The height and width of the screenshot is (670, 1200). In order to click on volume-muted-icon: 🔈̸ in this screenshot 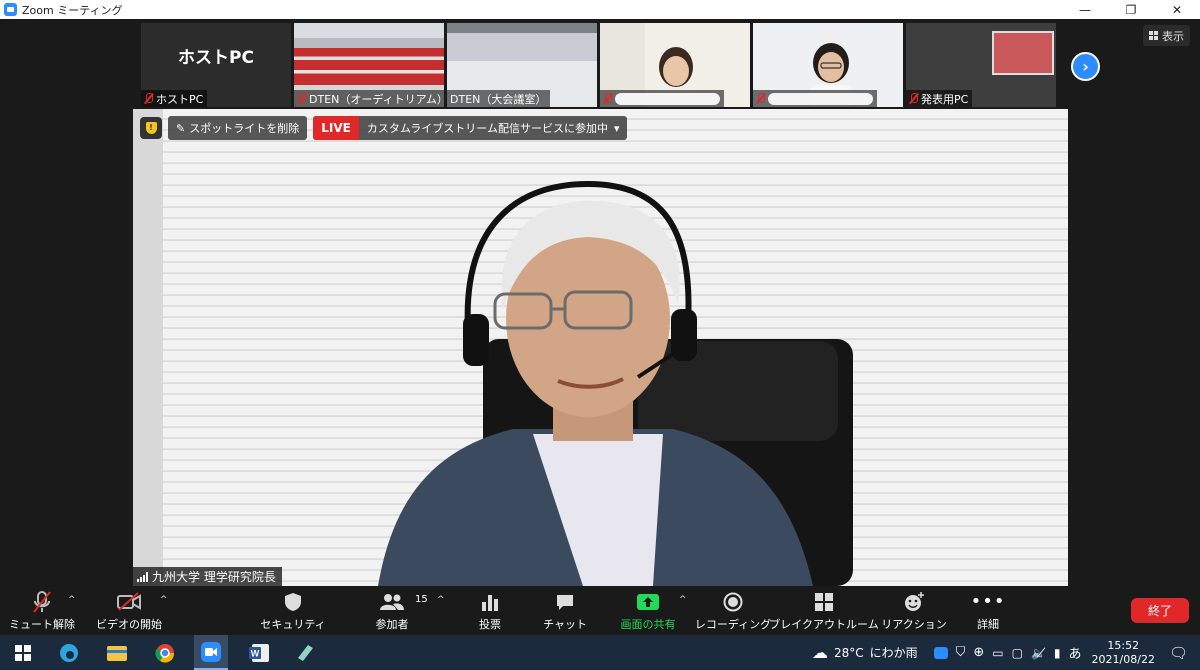, I will do `click(1038, 653)`.